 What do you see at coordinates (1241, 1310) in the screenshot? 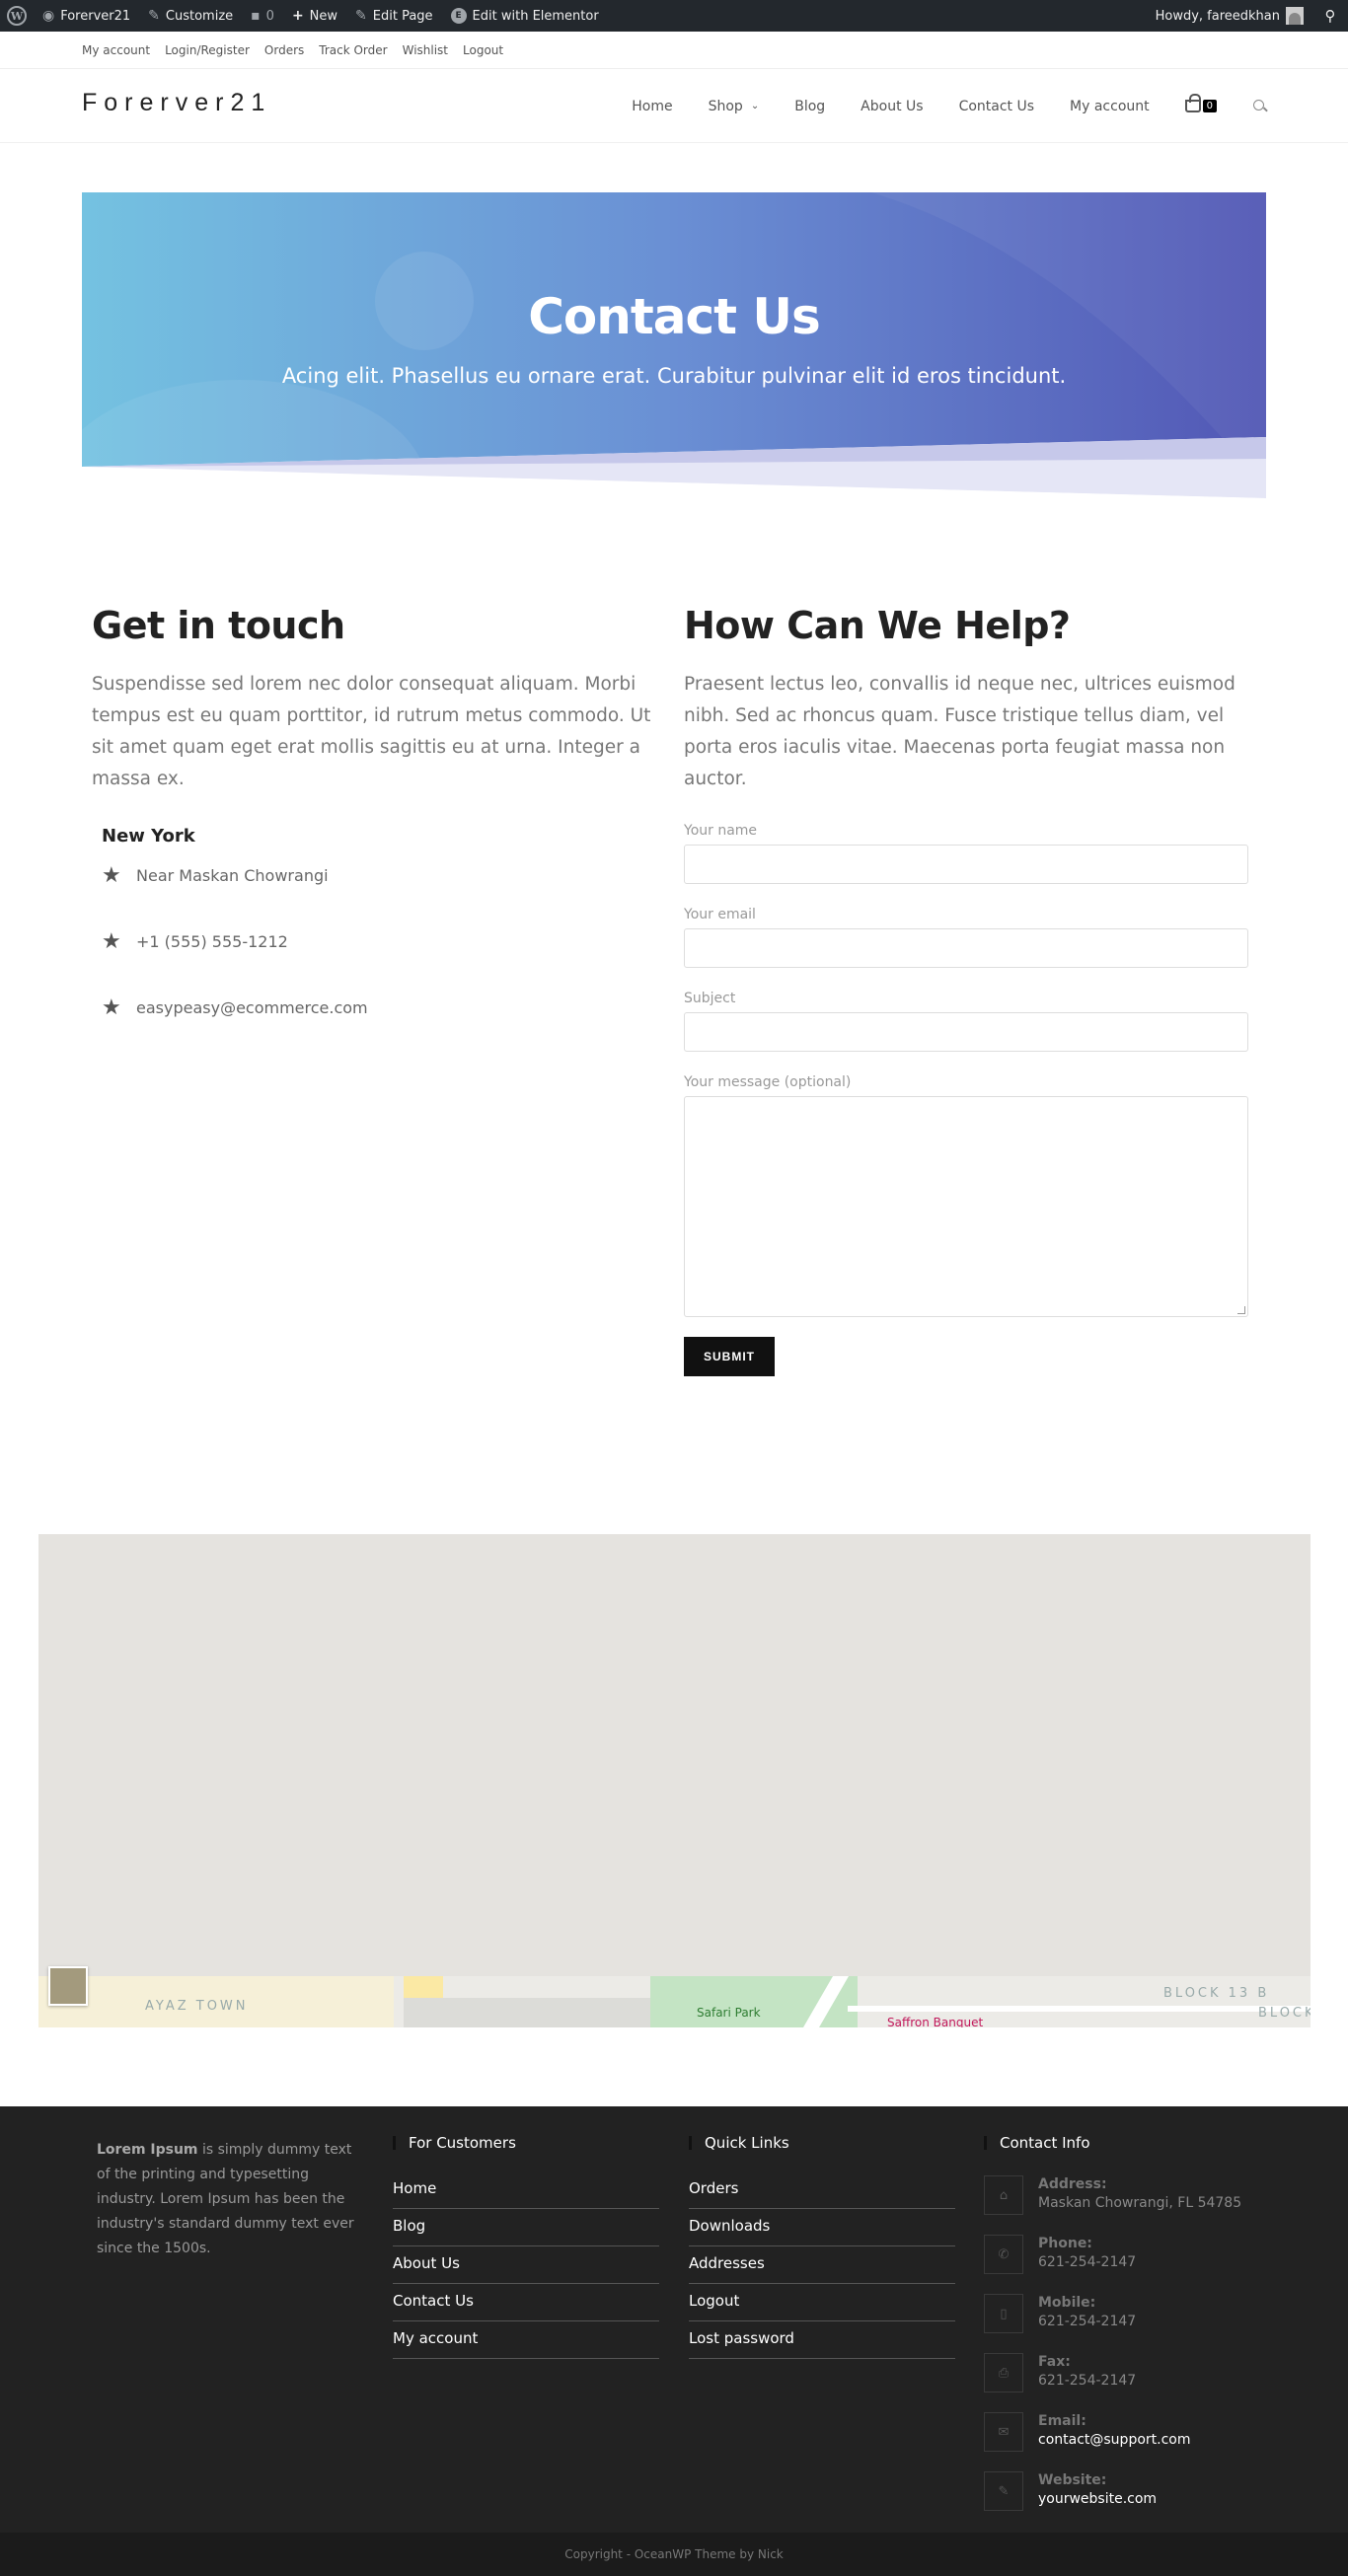
I see `resize-handle-icon` at bounding box center [1241, 1310].